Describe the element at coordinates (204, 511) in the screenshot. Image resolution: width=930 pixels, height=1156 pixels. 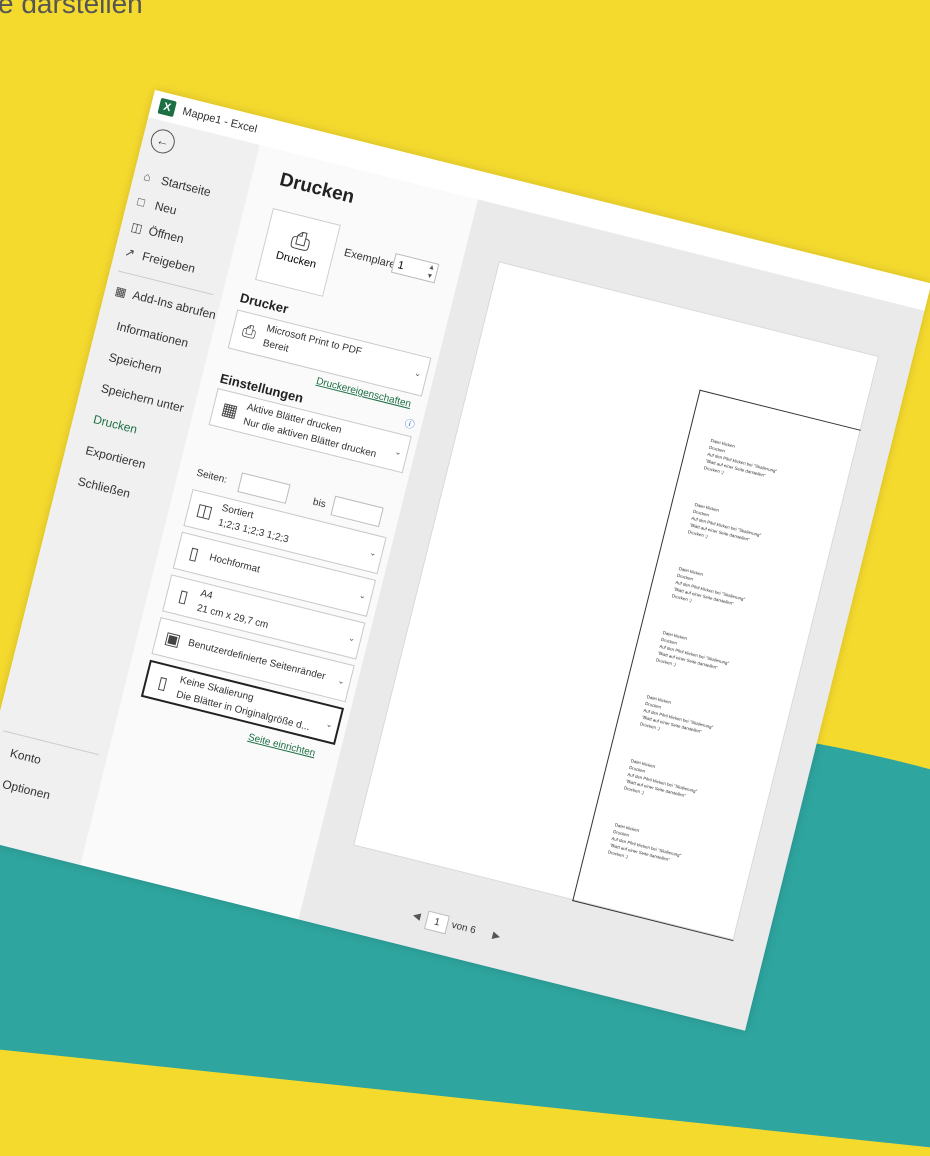
I see `collate-icon: ◫` at that location.